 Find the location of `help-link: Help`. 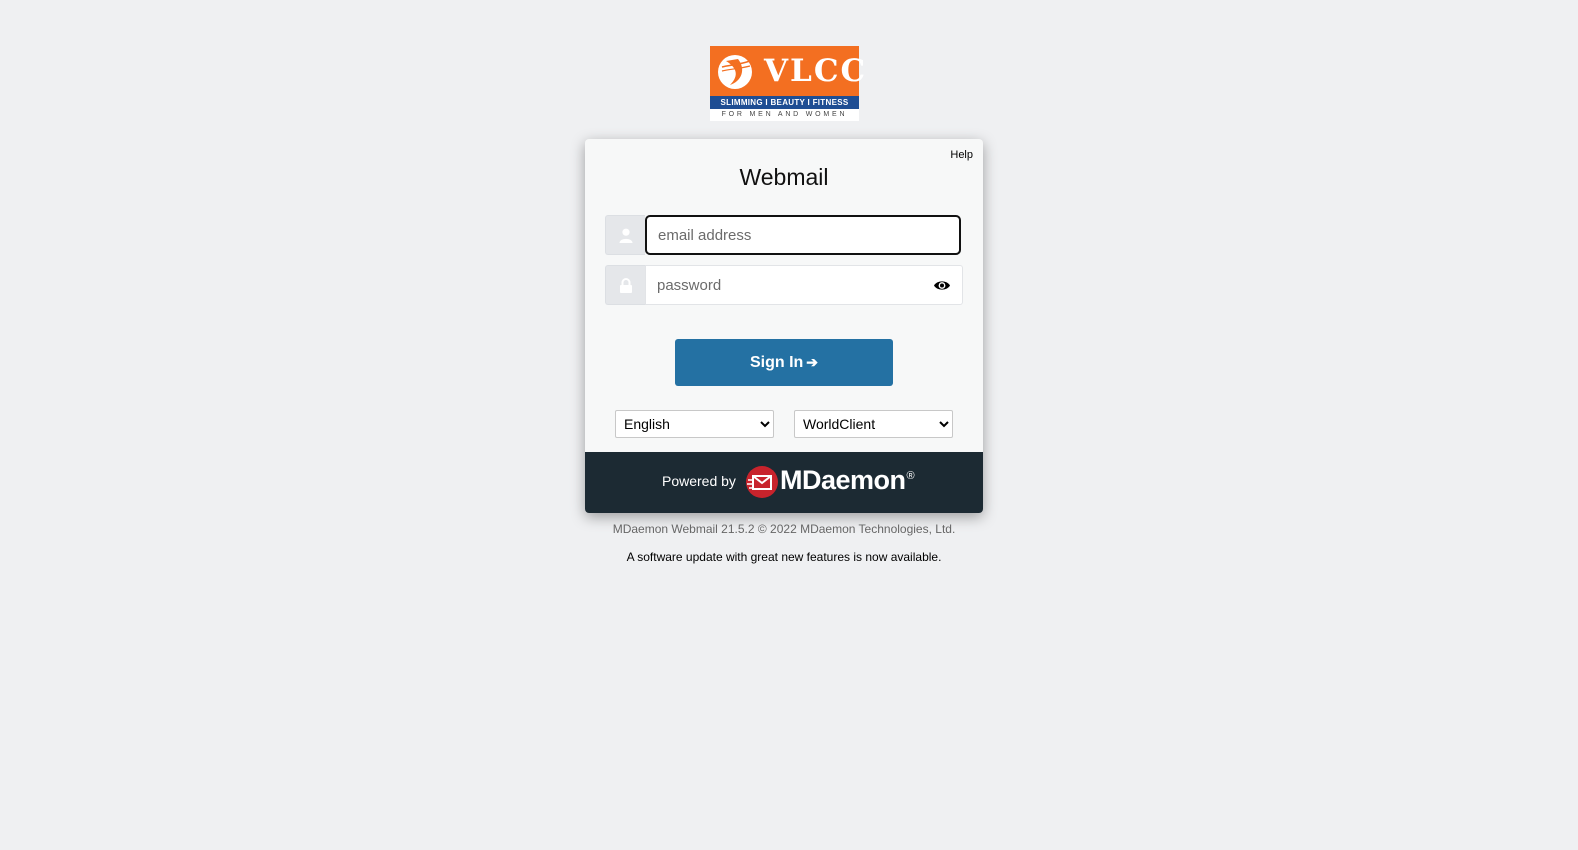

help-link: Help is located at coordinates (961, 155).